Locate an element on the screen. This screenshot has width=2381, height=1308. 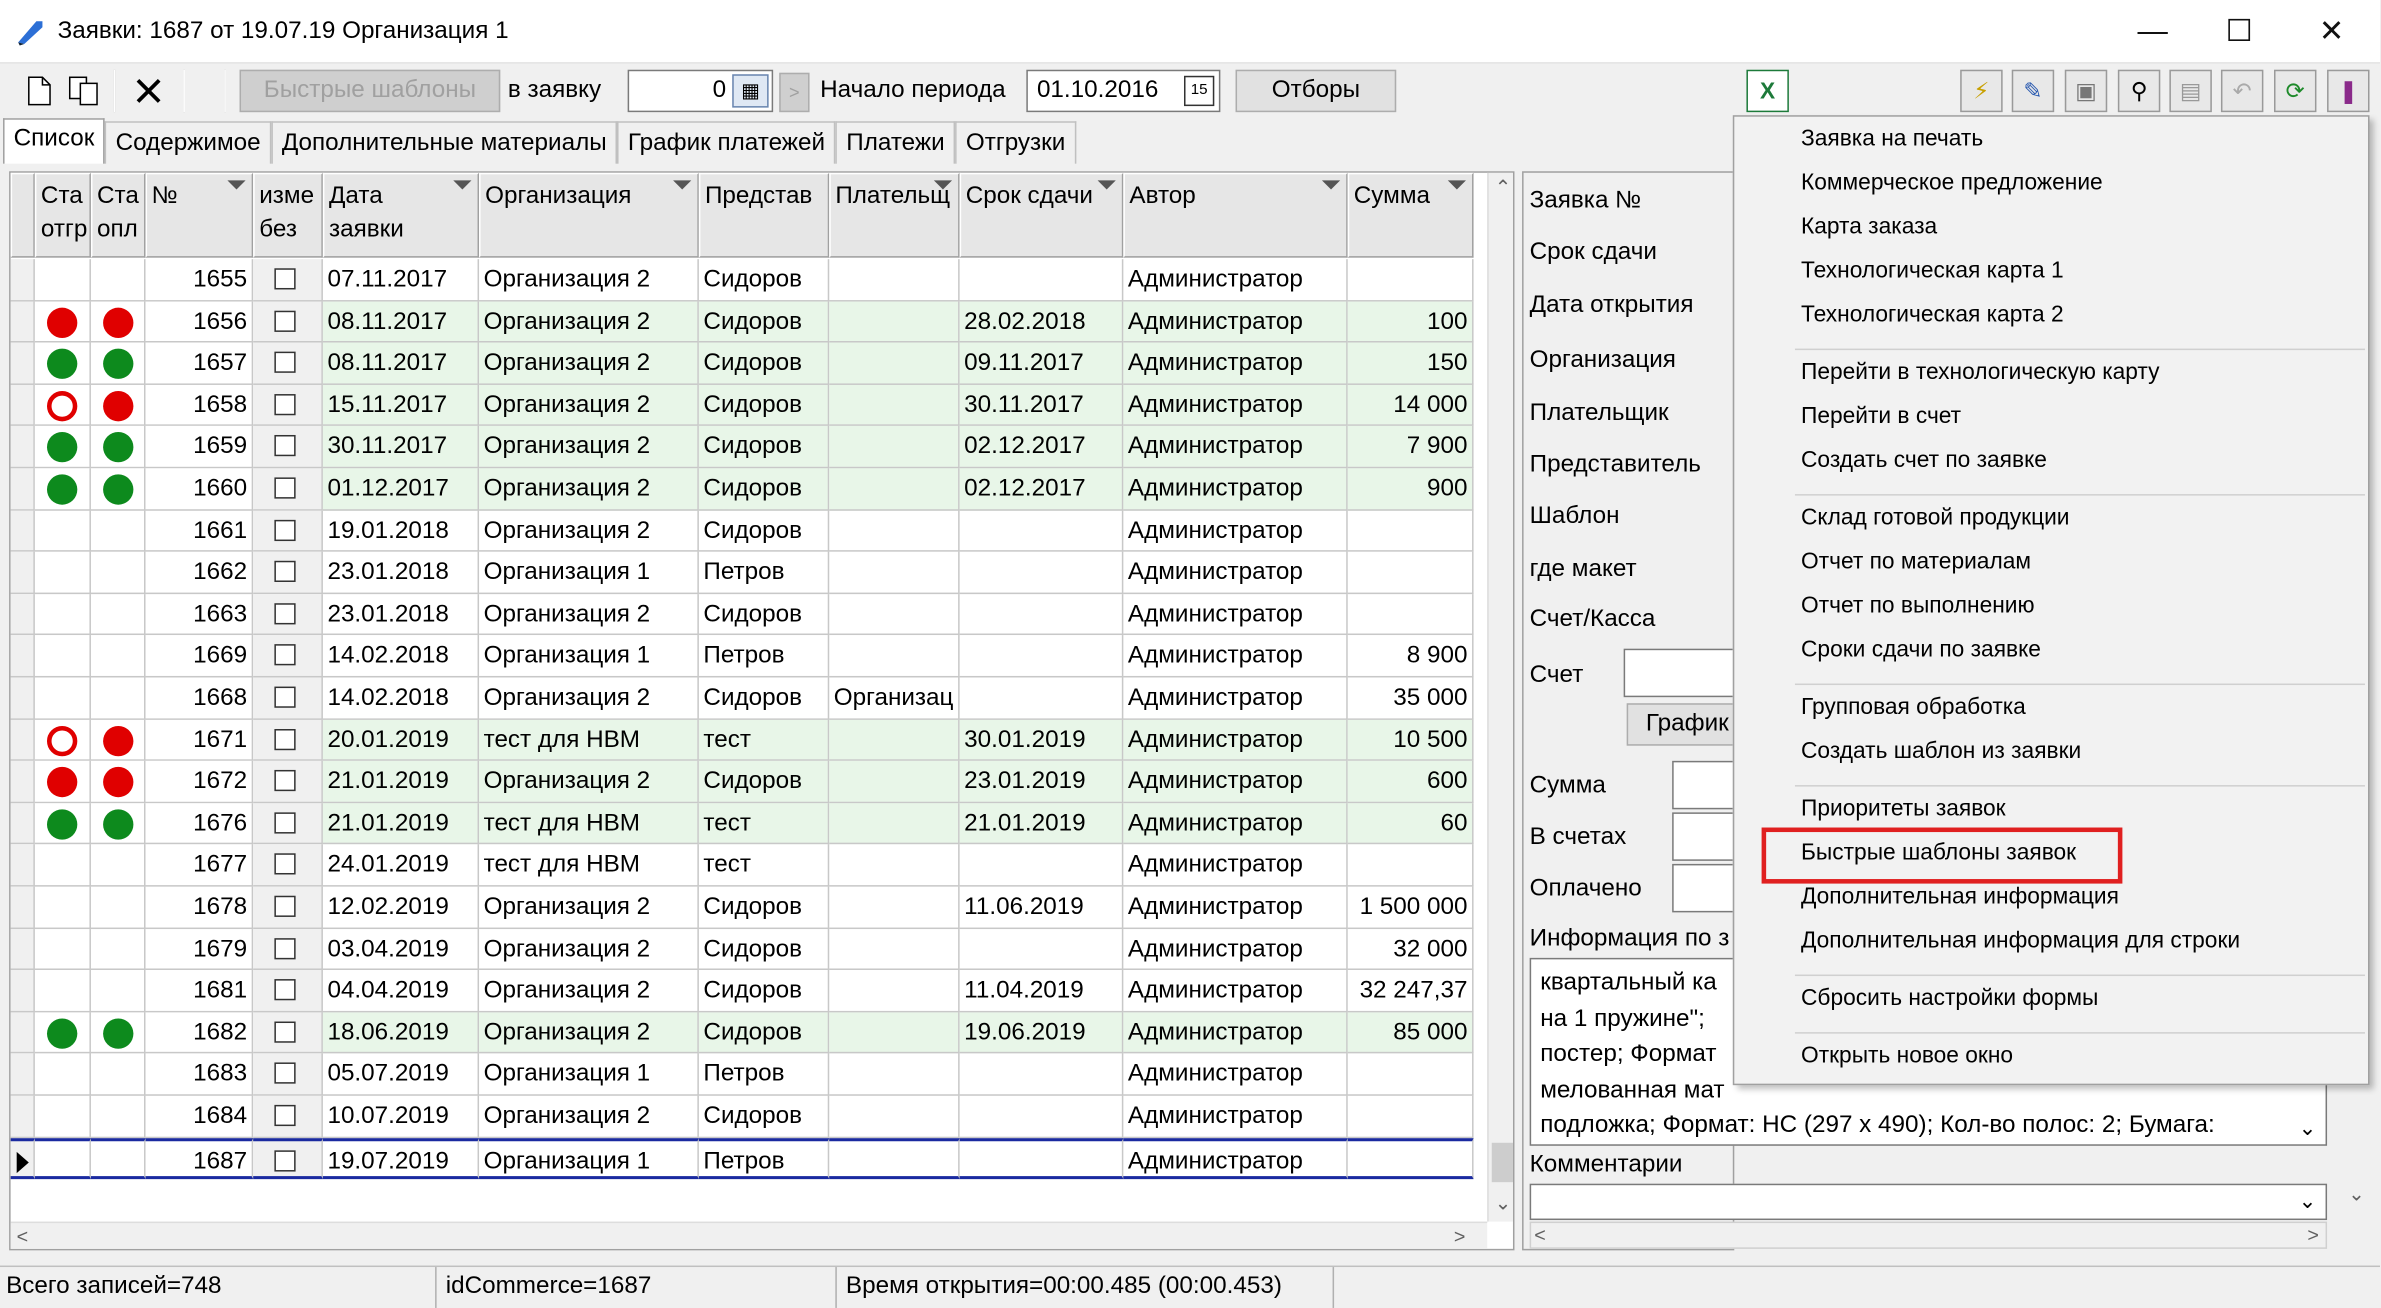
header-due: Срок сдачи is located at coordinates (1041, 215).